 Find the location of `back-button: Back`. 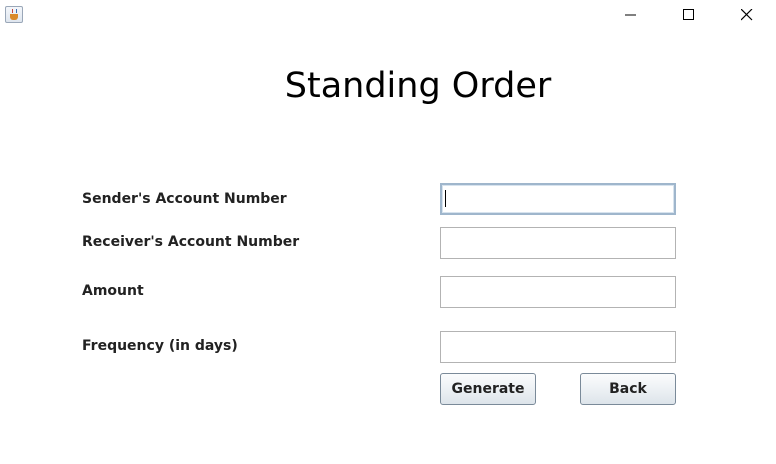

back-button: Back is located at coordinates (628, 389).